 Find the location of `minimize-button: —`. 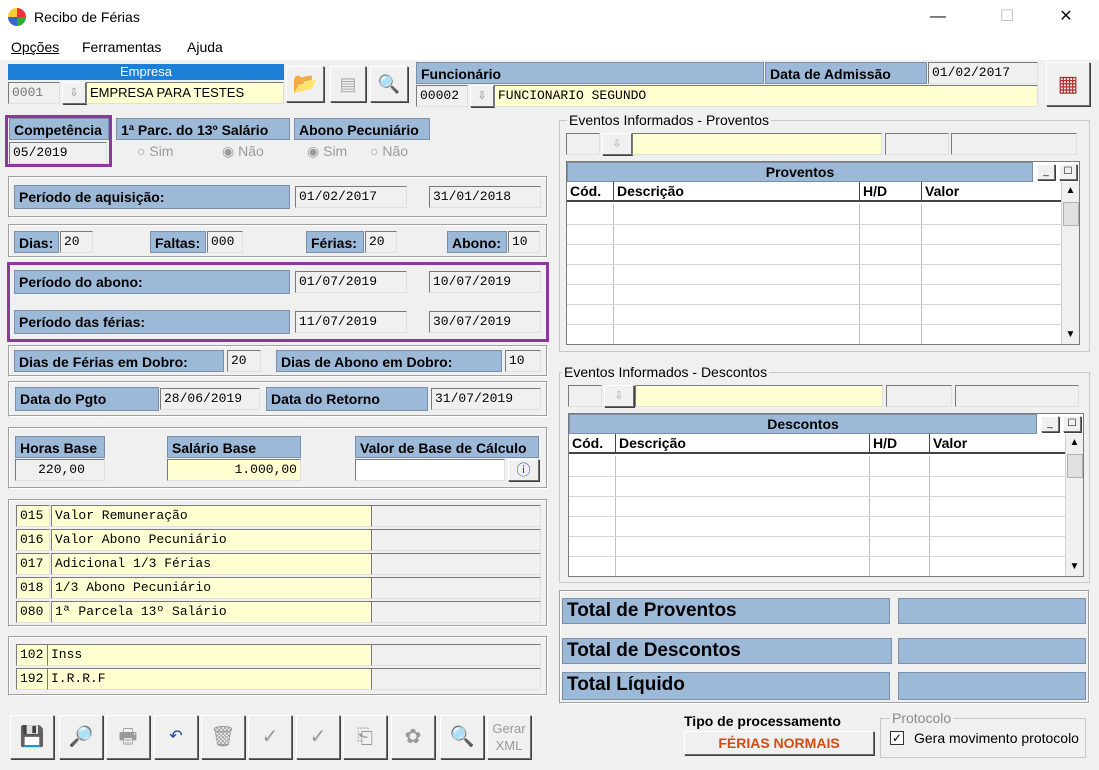

minimize-button: — is located at coordinates (938, 17).